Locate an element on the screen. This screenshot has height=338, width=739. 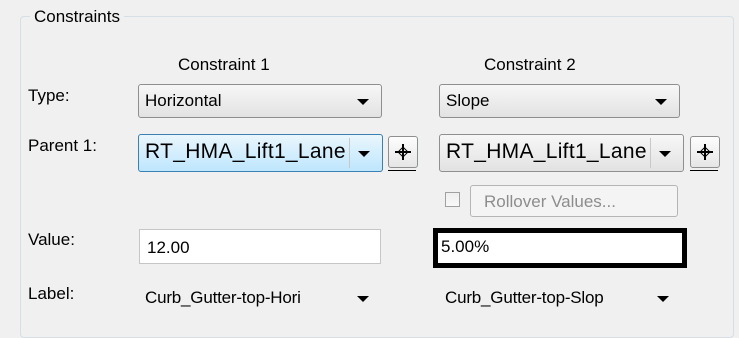
parent1-c2-pick-button is located at coordinates (705, 152).